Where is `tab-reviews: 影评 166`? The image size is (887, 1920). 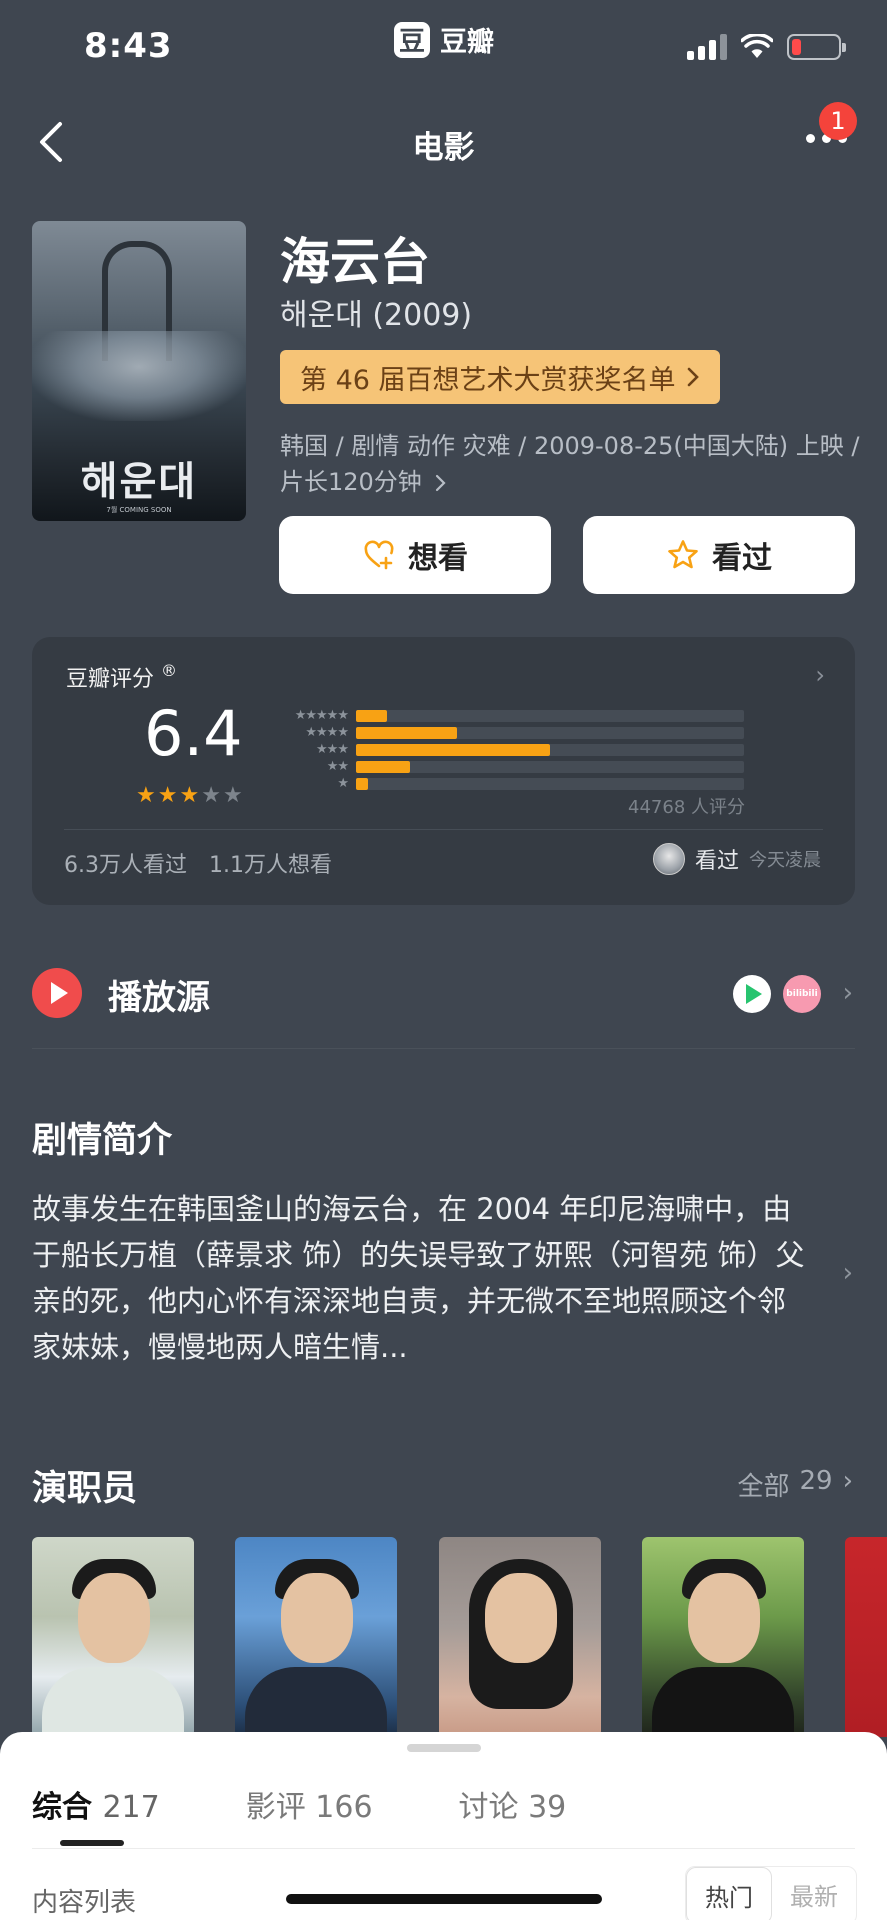
tab-reviews: 影评 166 is located at coordinates (309, 1804).